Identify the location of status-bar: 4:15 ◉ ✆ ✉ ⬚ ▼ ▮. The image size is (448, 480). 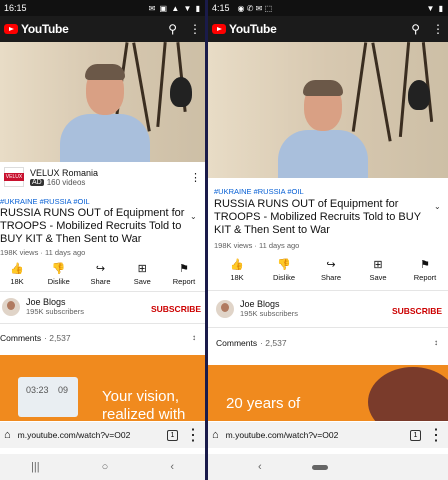
(328, 8).